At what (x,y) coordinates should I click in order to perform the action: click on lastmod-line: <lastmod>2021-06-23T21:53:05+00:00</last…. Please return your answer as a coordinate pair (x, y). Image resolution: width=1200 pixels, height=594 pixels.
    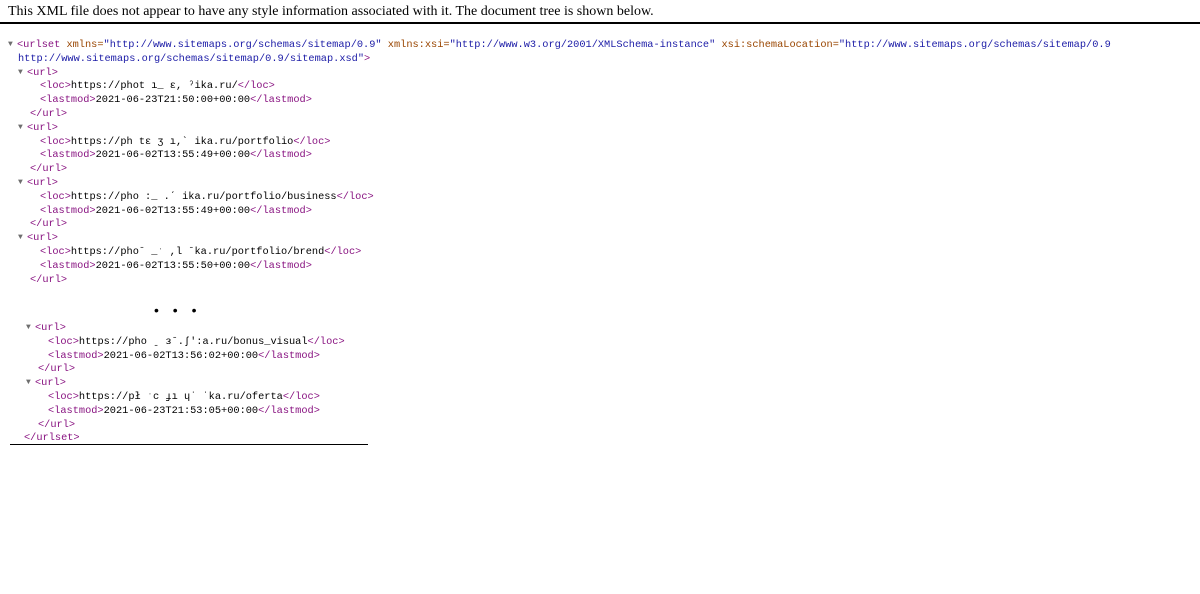
    Looking at the image, I should click on (180, 412).